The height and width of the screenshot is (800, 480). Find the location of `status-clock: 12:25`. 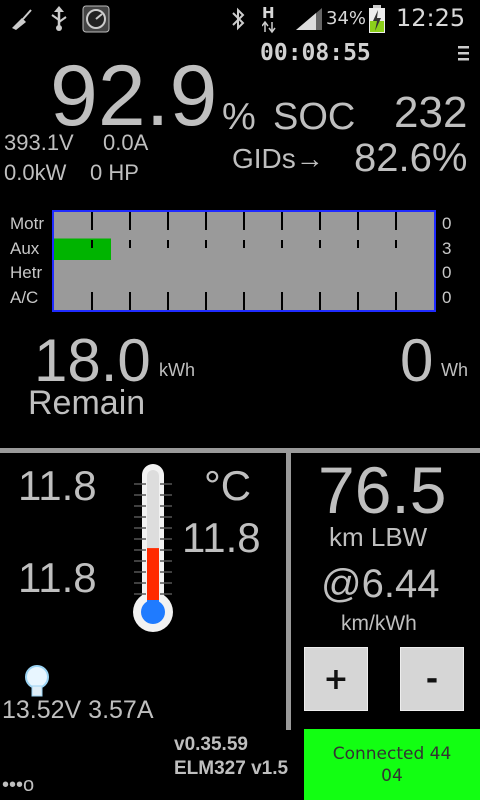

status-clock: 12:25 is located at coordinates (431, 18).